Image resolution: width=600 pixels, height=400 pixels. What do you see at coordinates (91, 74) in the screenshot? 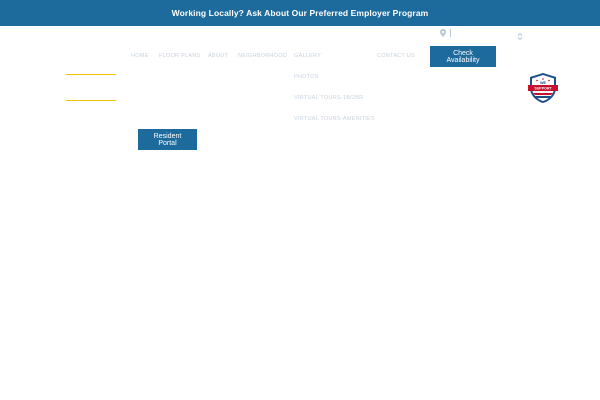
I see `logo-divider-top` at bounding box center [91, 74].